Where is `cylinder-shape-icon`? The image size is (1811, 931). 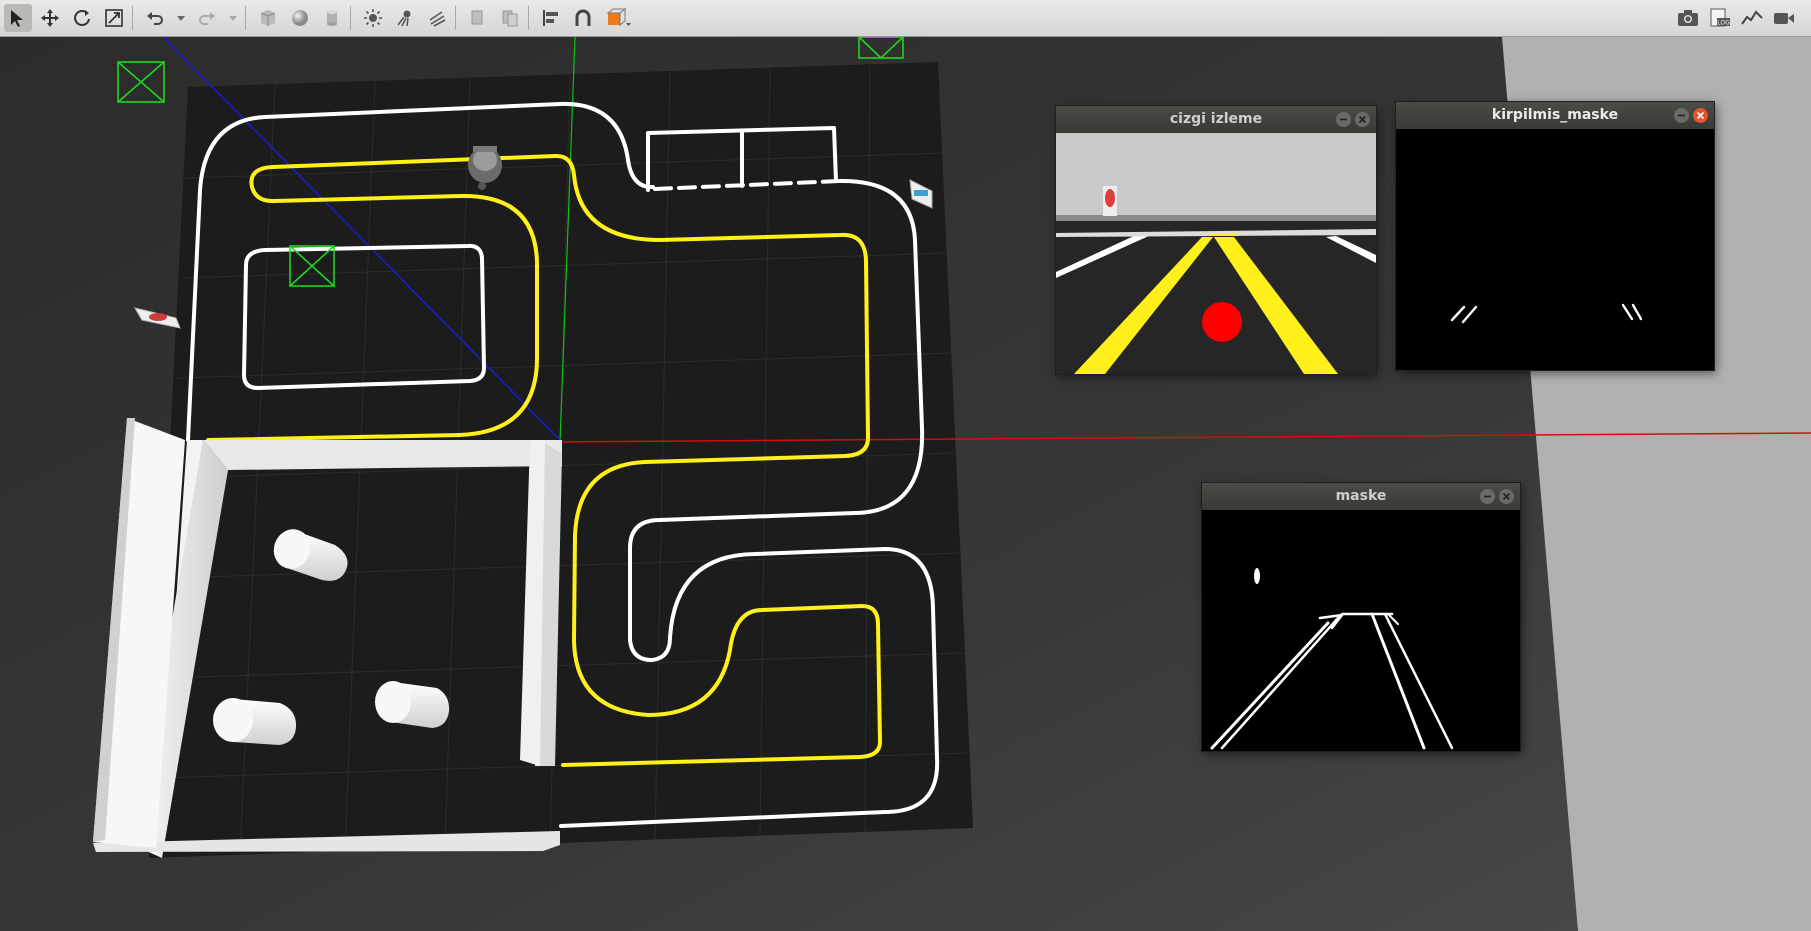
cylinder-shape-icon is located at coordinates (332, 18).